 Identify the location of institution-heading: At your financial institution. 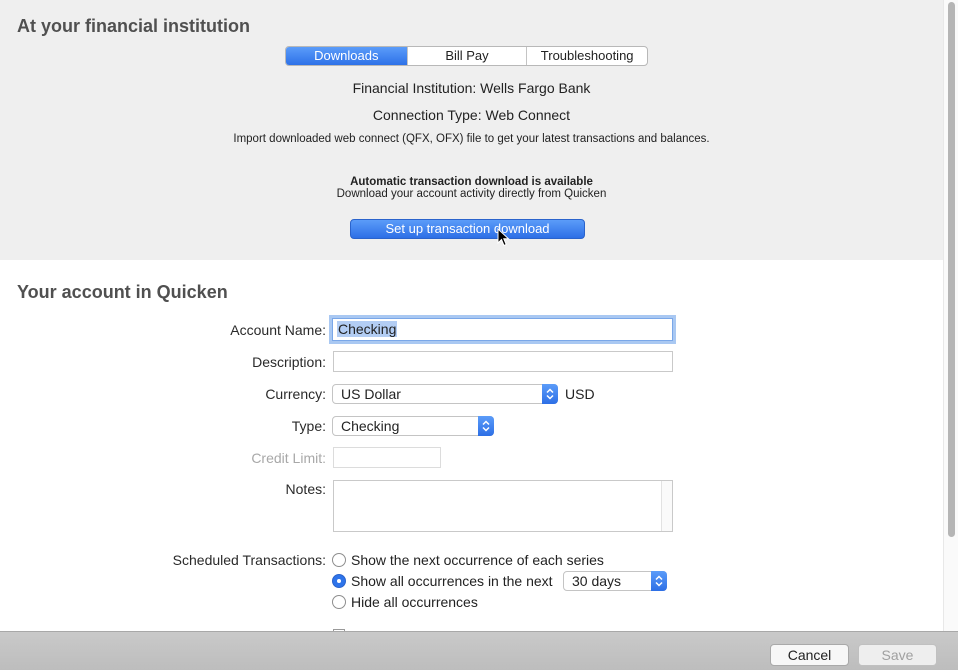
(133, 26).